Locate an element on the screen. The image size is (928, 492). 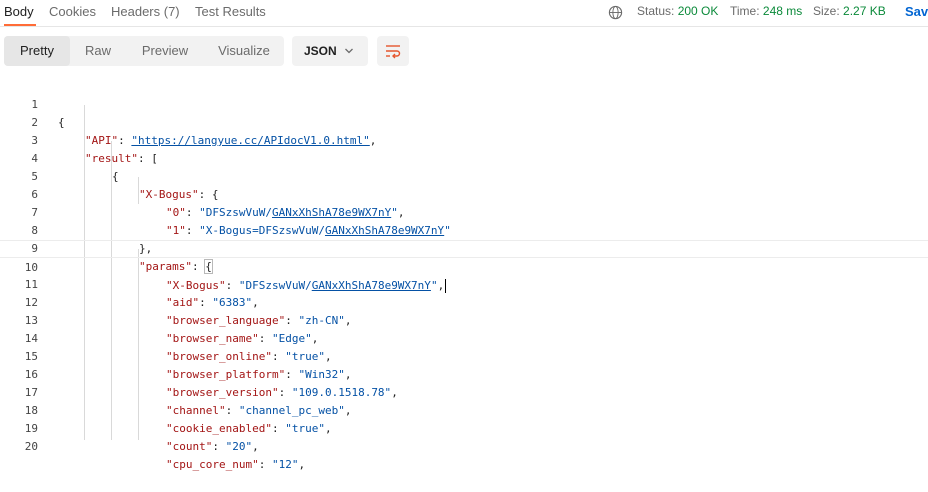
response-toolbar: Pretty Raw Preview Visualize JSON is located at coordinates (464, 52).